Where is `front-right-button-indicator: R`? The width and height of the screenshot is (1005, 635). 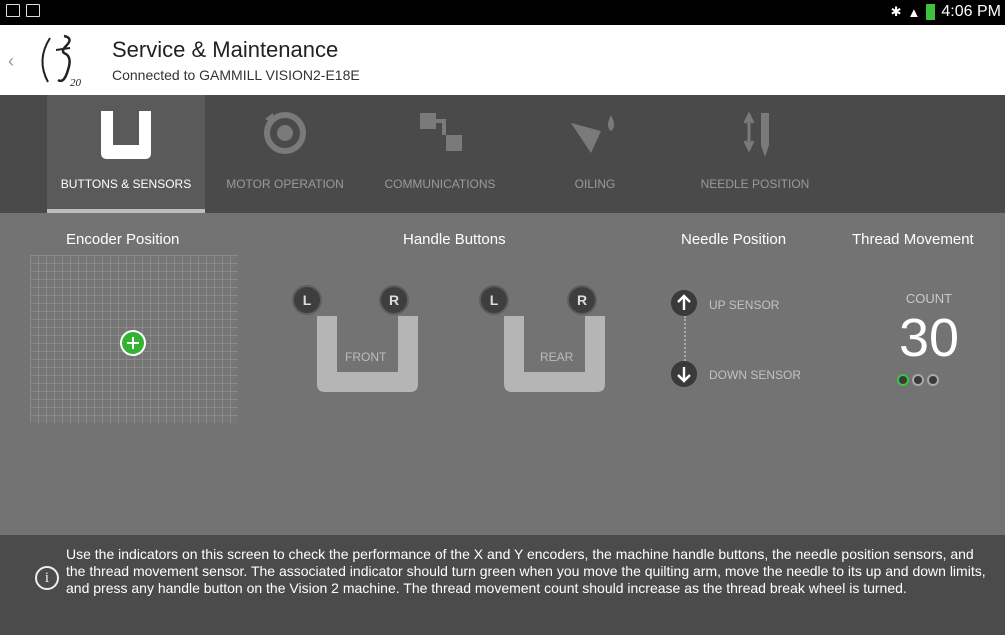
front-right-button-indicator: R is located at coordinates (394, 300).